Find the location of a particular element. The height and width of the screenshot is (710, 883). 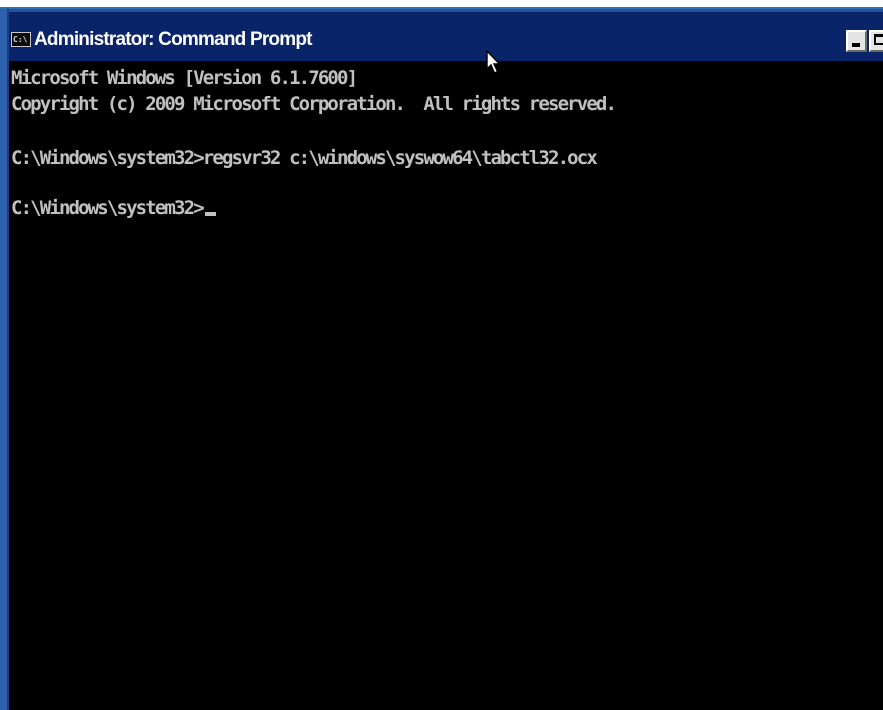

minimize-button is located at coordinates (856, 41).